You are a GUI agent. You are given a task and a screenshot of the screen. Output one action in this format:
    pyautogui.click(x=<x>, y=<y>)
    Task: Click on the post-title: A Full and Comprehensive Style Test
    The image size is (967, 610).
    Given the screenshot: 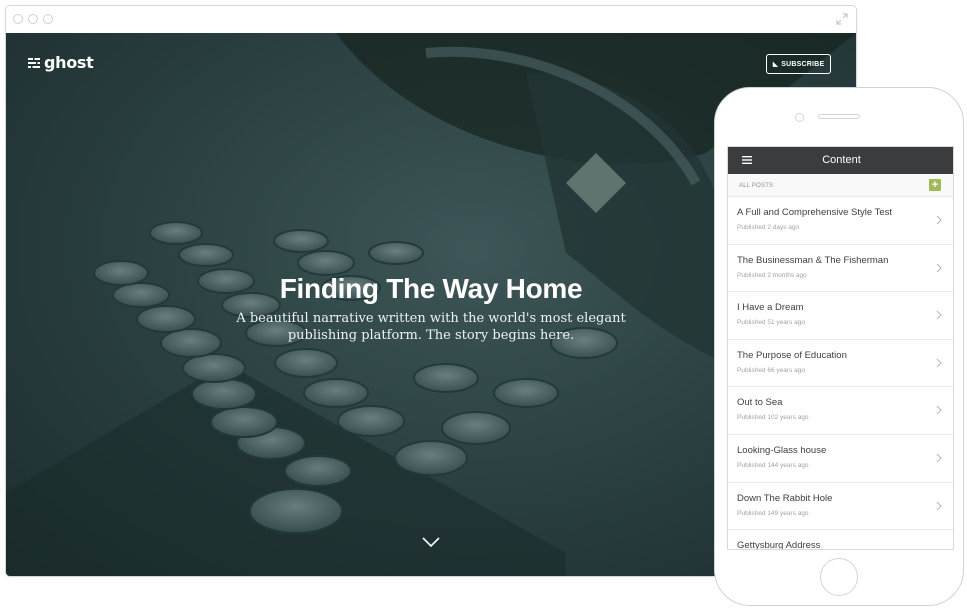 What is the action you would take?
    pyautogui.click(x=815, y=212)
    